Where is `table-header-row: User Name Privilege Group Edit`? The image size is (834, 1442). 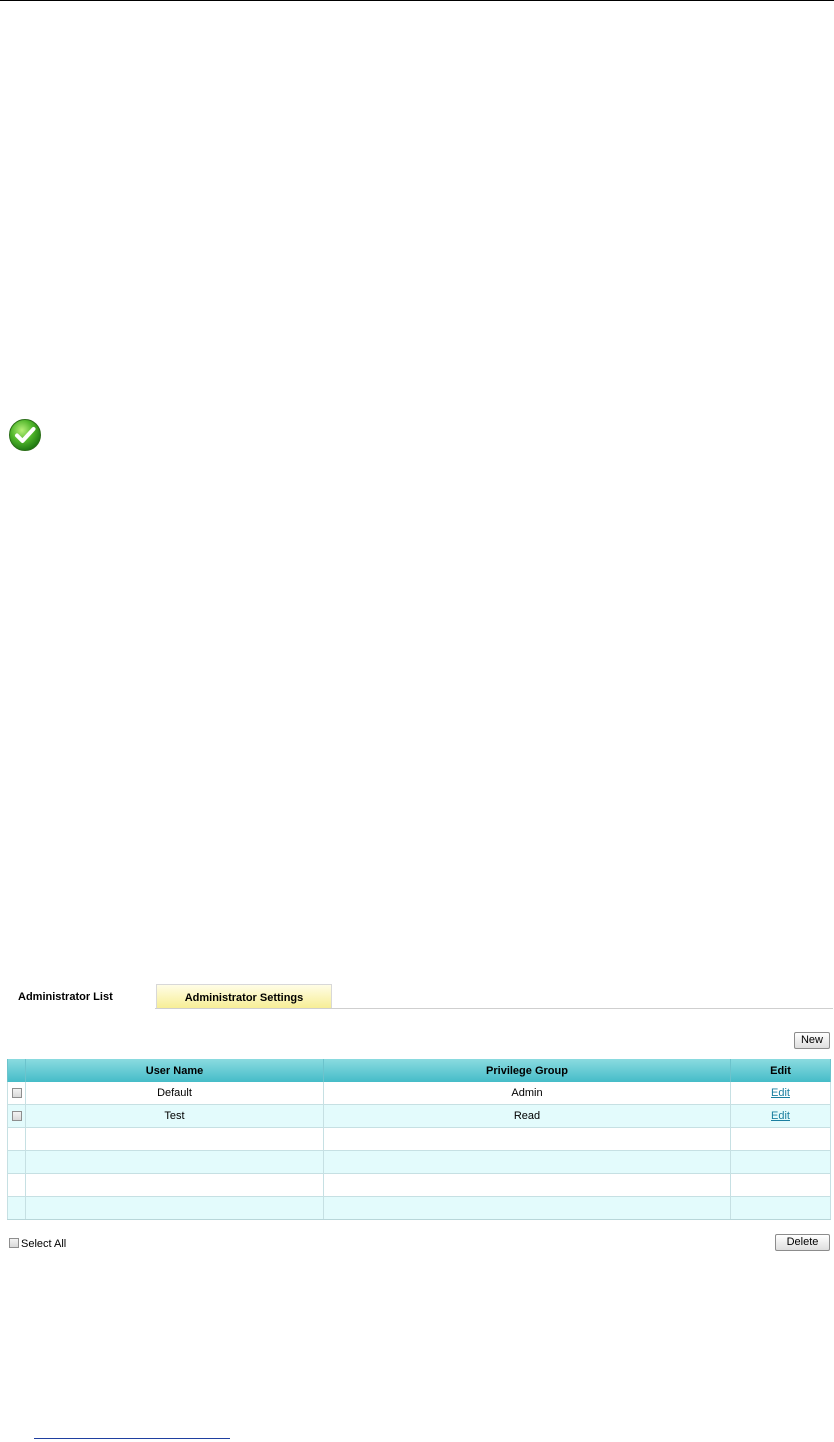
table-header-row: User Name Privilege Group Edit is located at coordinates (419, 1070).